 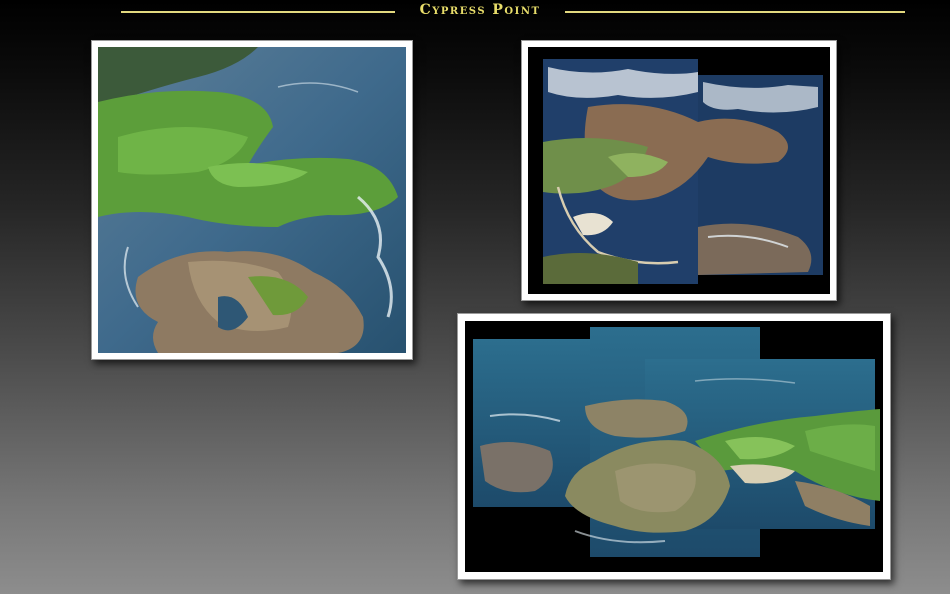 I want to click on aerial-photo-collage-golf-course-icon, so click(x=679, y=170).